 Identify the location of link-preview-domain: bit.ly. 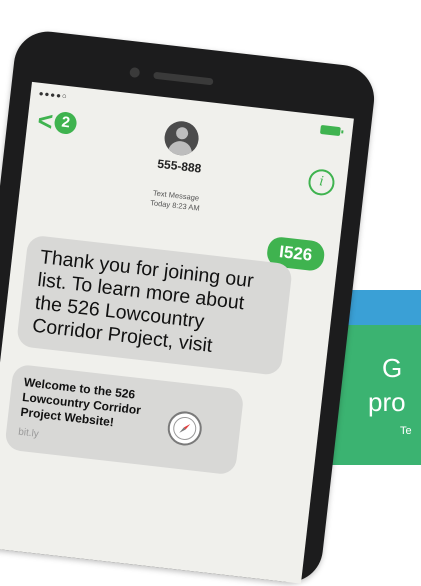
(28, 433).